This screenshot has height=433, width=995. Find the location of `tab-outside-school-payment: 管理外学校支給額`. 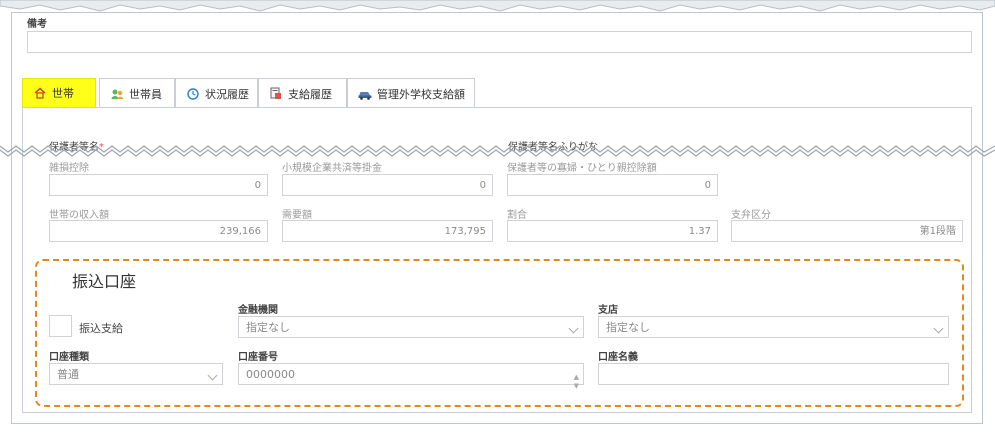

tab-outside-school-payment: 管理外学校支給額 is located at coordinates (411, 93).